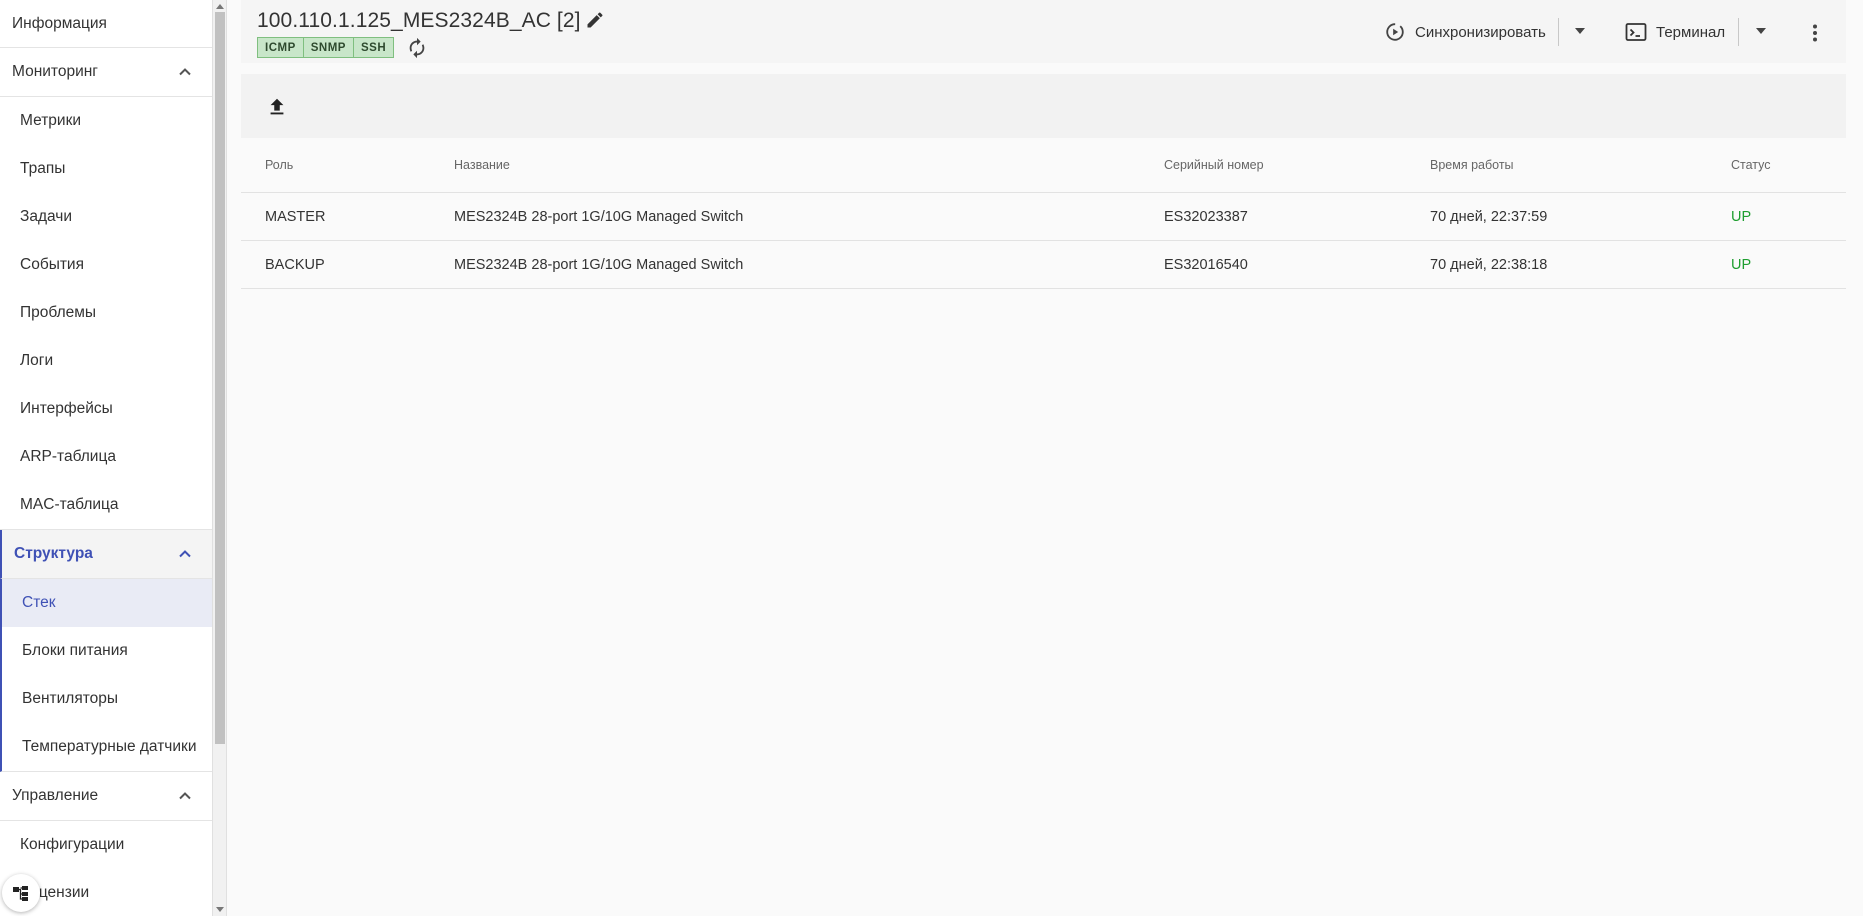  What do you see at coordinates (70, 698) in the screenshot?
I see `sidebar-item-label: Вентиляторы` at bounding box center [70, 698].